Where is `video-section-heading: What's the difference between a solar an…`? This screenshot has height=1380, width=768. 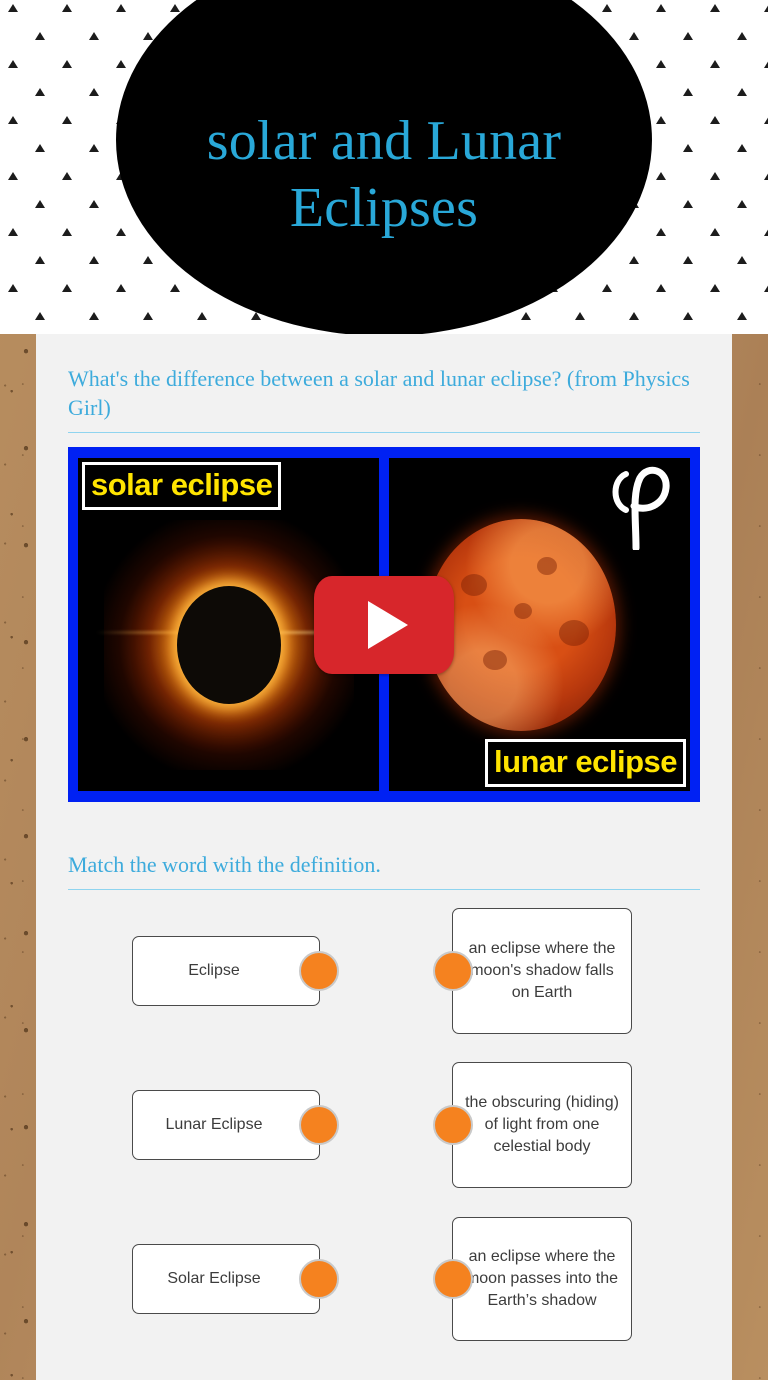 video-section-heading: What's the difference between a solar an… is located at coordinates (379, 393).